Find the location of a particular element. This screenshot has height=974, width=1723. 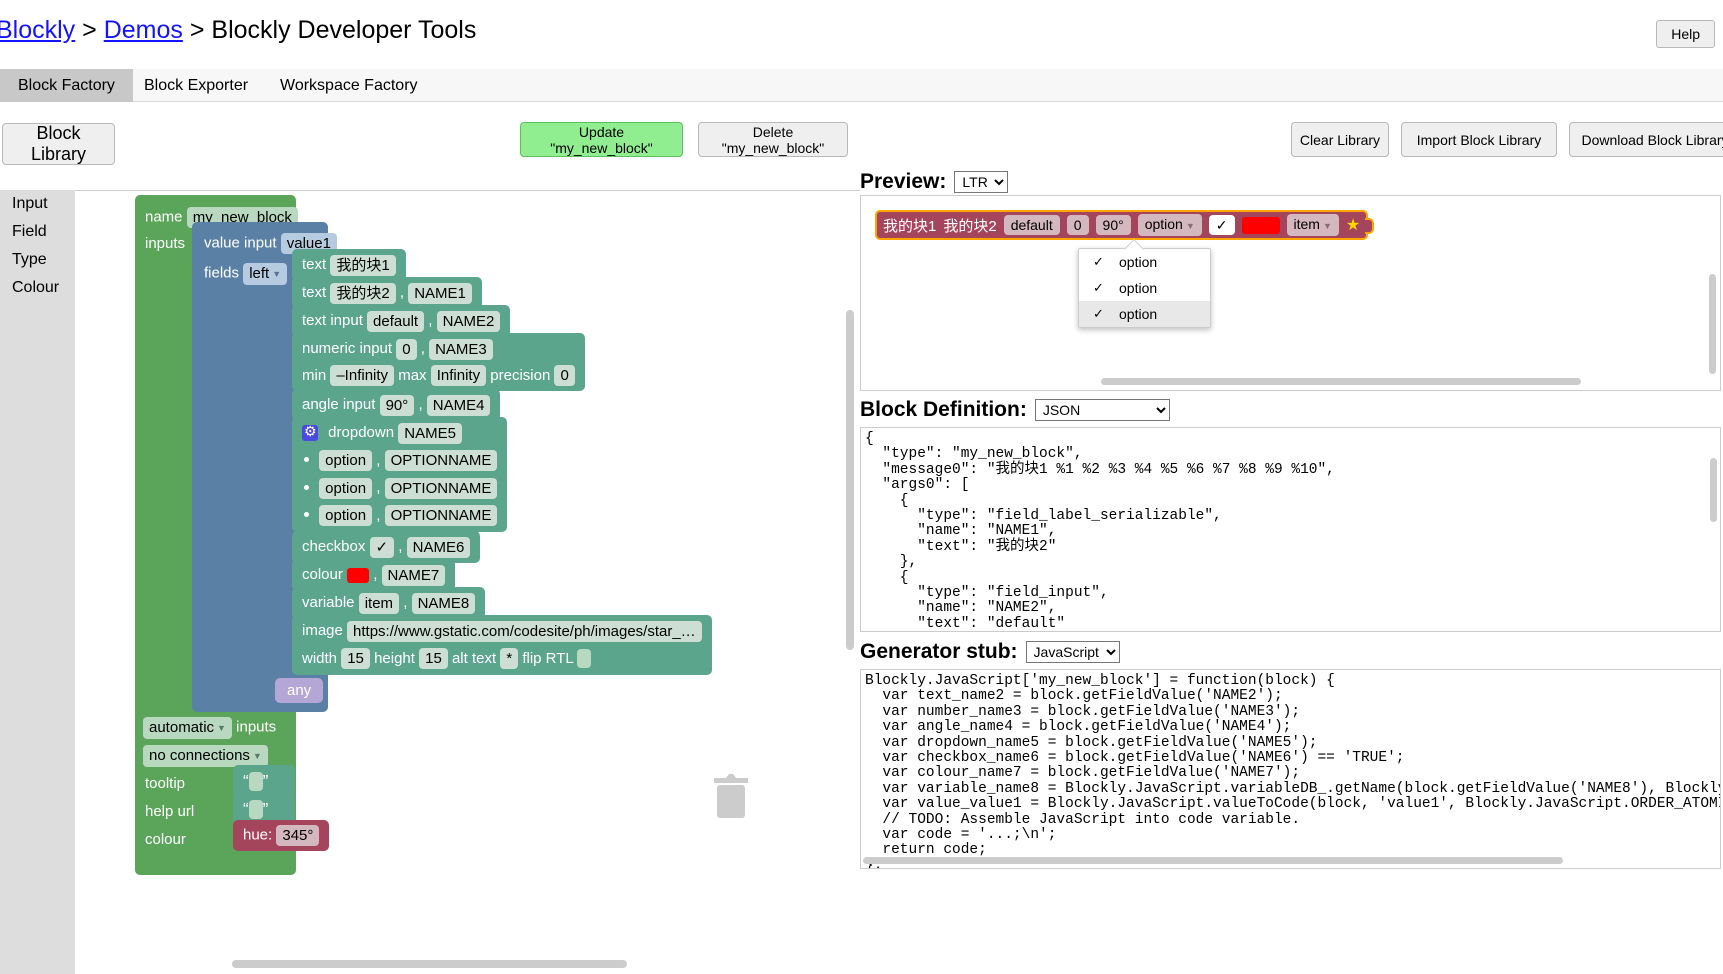

tooltip-text-block: “” is located at coordinates (264, 781).